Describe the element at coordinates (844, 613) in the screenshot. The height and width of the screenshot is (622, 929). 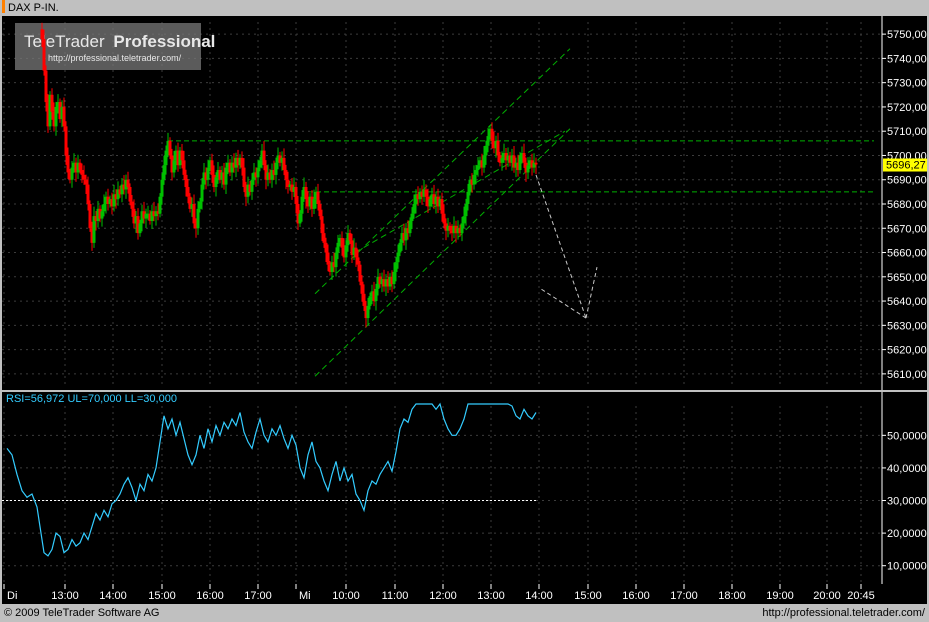
I see `footer-url: http://professional.teletrader.com/` at that location.